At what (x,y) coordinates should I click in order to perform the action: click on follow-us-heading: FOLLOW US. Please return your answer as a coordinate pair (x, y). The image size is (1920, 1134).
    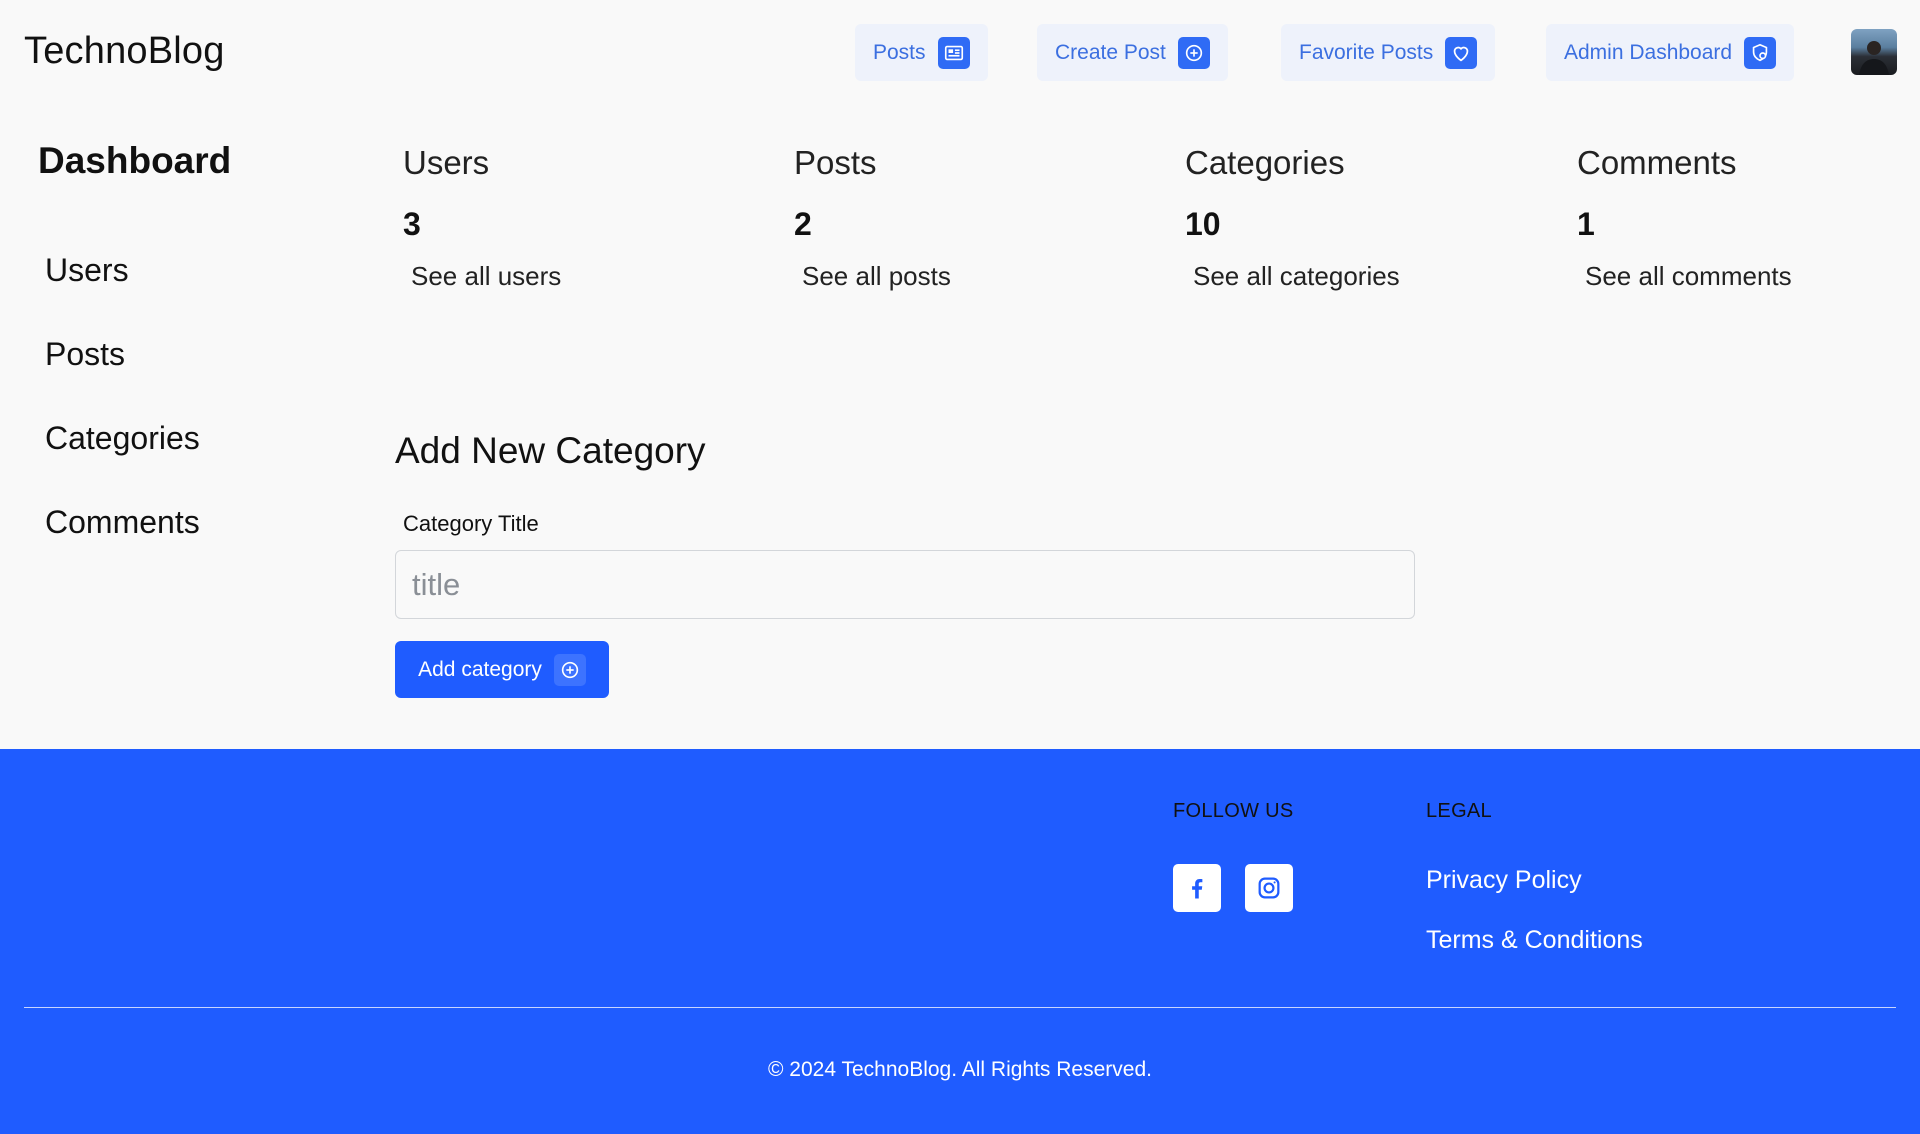
    Looking at the image, I should click on (1233, 811).